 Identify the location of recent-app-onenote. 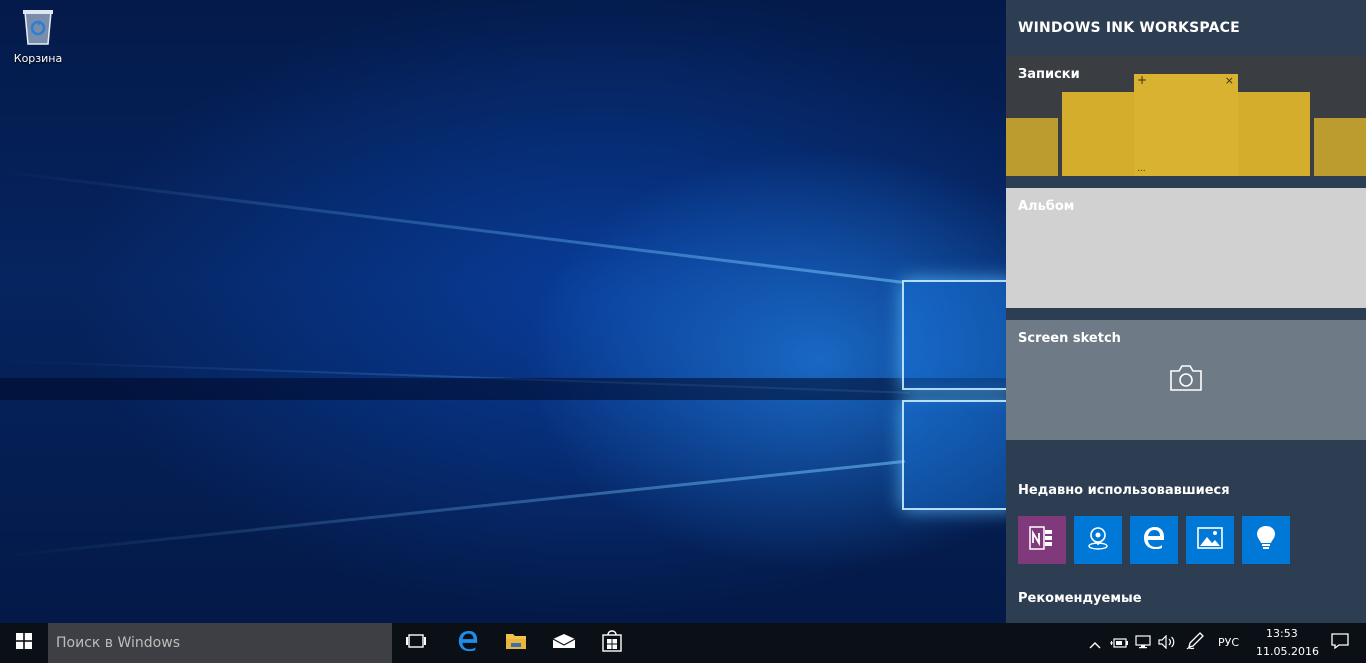
(1042, 540).